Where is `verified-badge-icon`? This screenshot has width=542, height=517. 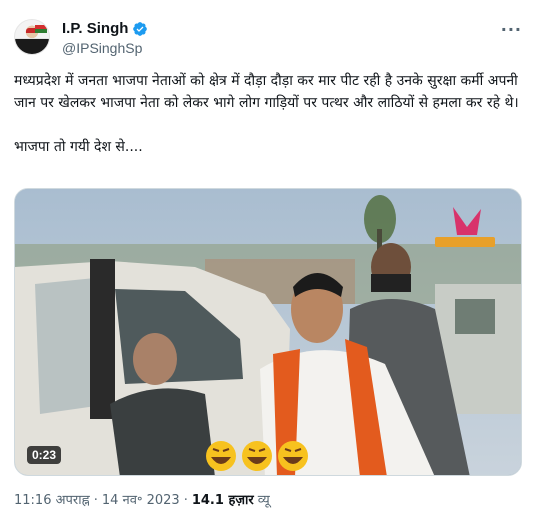
verified-badge-icon is located at coordinates (140, 28).